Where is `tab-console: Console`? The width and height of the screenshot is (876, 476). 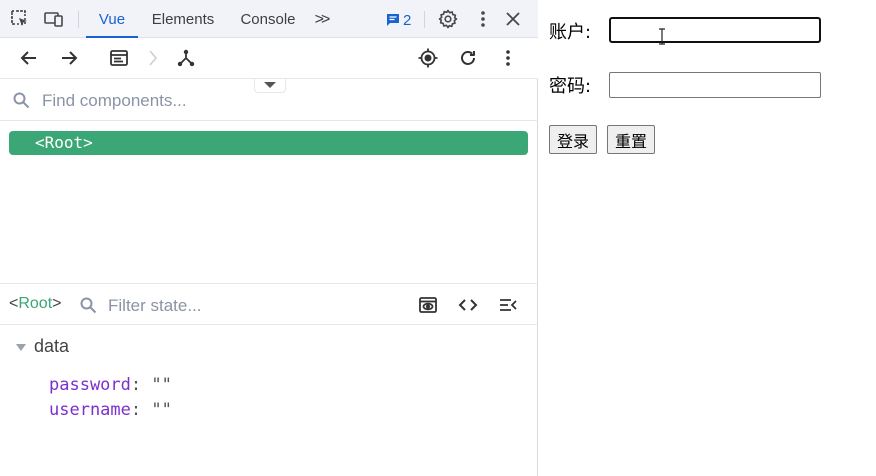 tab-console: Console is located at coordinates (268, 19).